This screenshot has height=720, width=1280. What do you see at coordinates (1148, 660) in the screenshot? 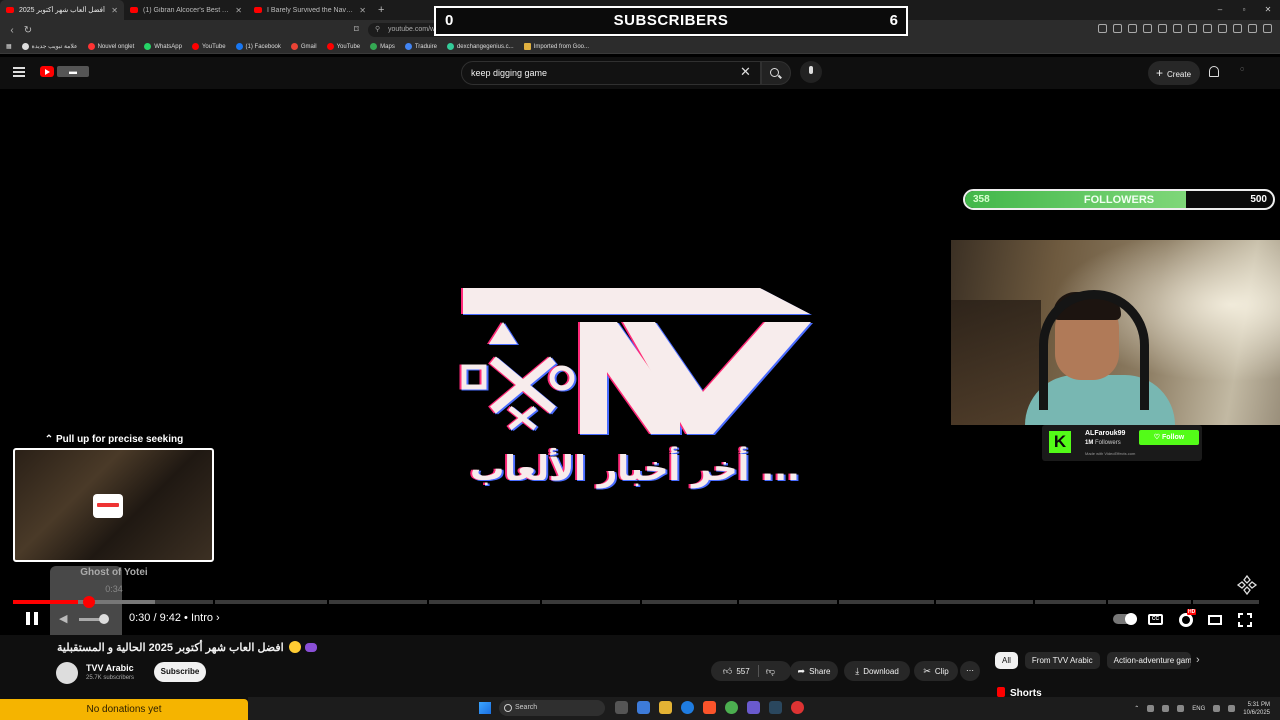
I see `chip-topic: Action-adventure game` at bounding box center [1148, 660].